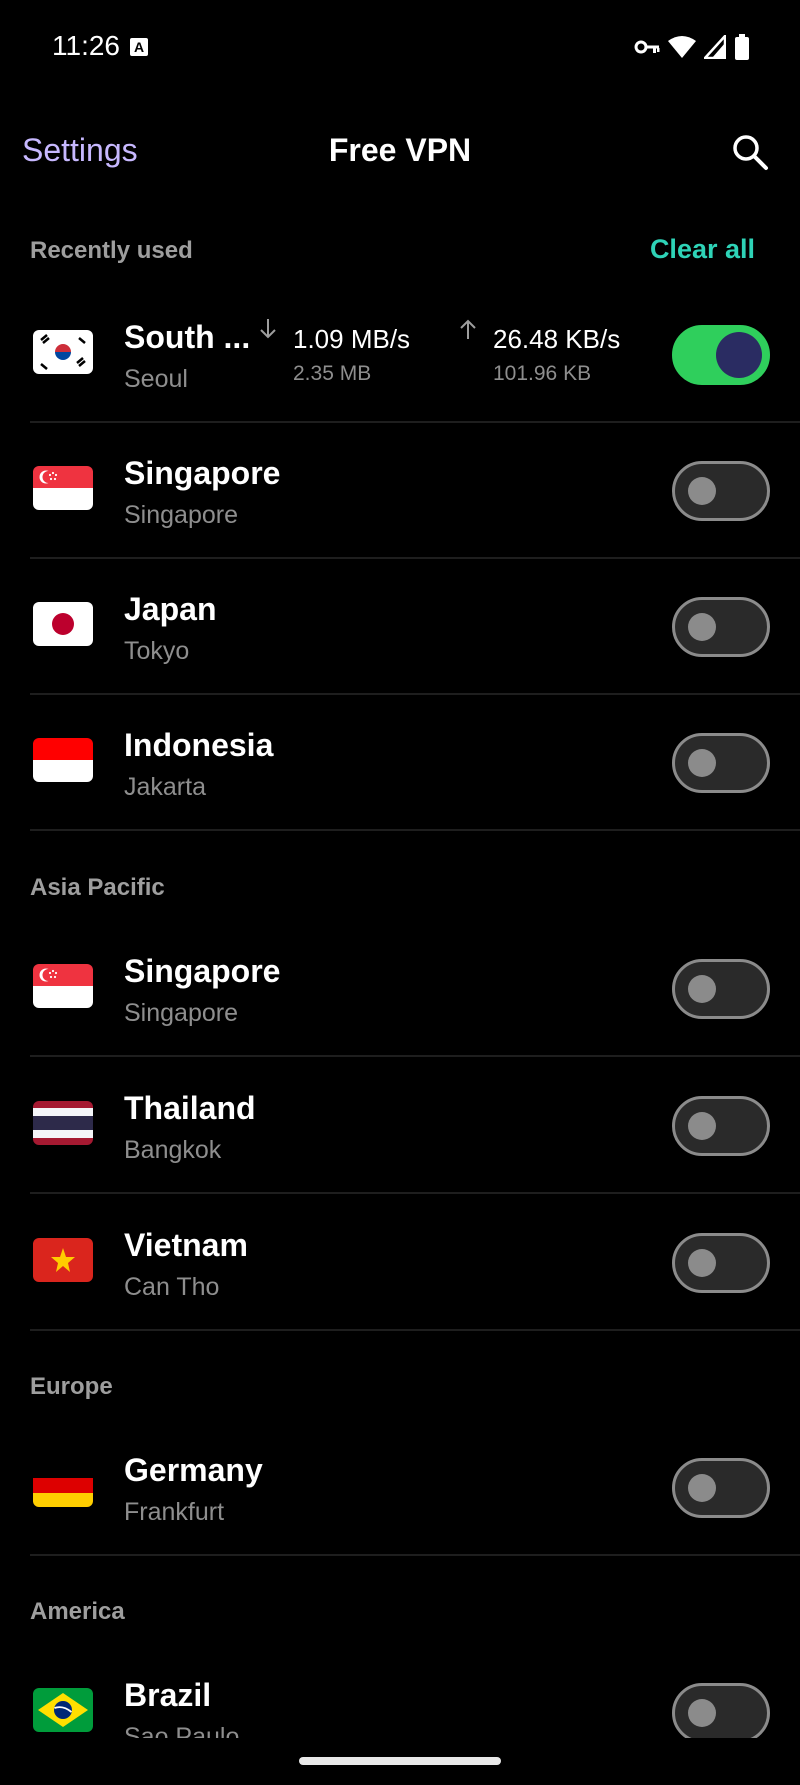 The height and width of the screenshot is (1785, 800). Describe the element at coordinates (172, 1287) in the screenshot. I see `city-name: Can Tho` at that location.